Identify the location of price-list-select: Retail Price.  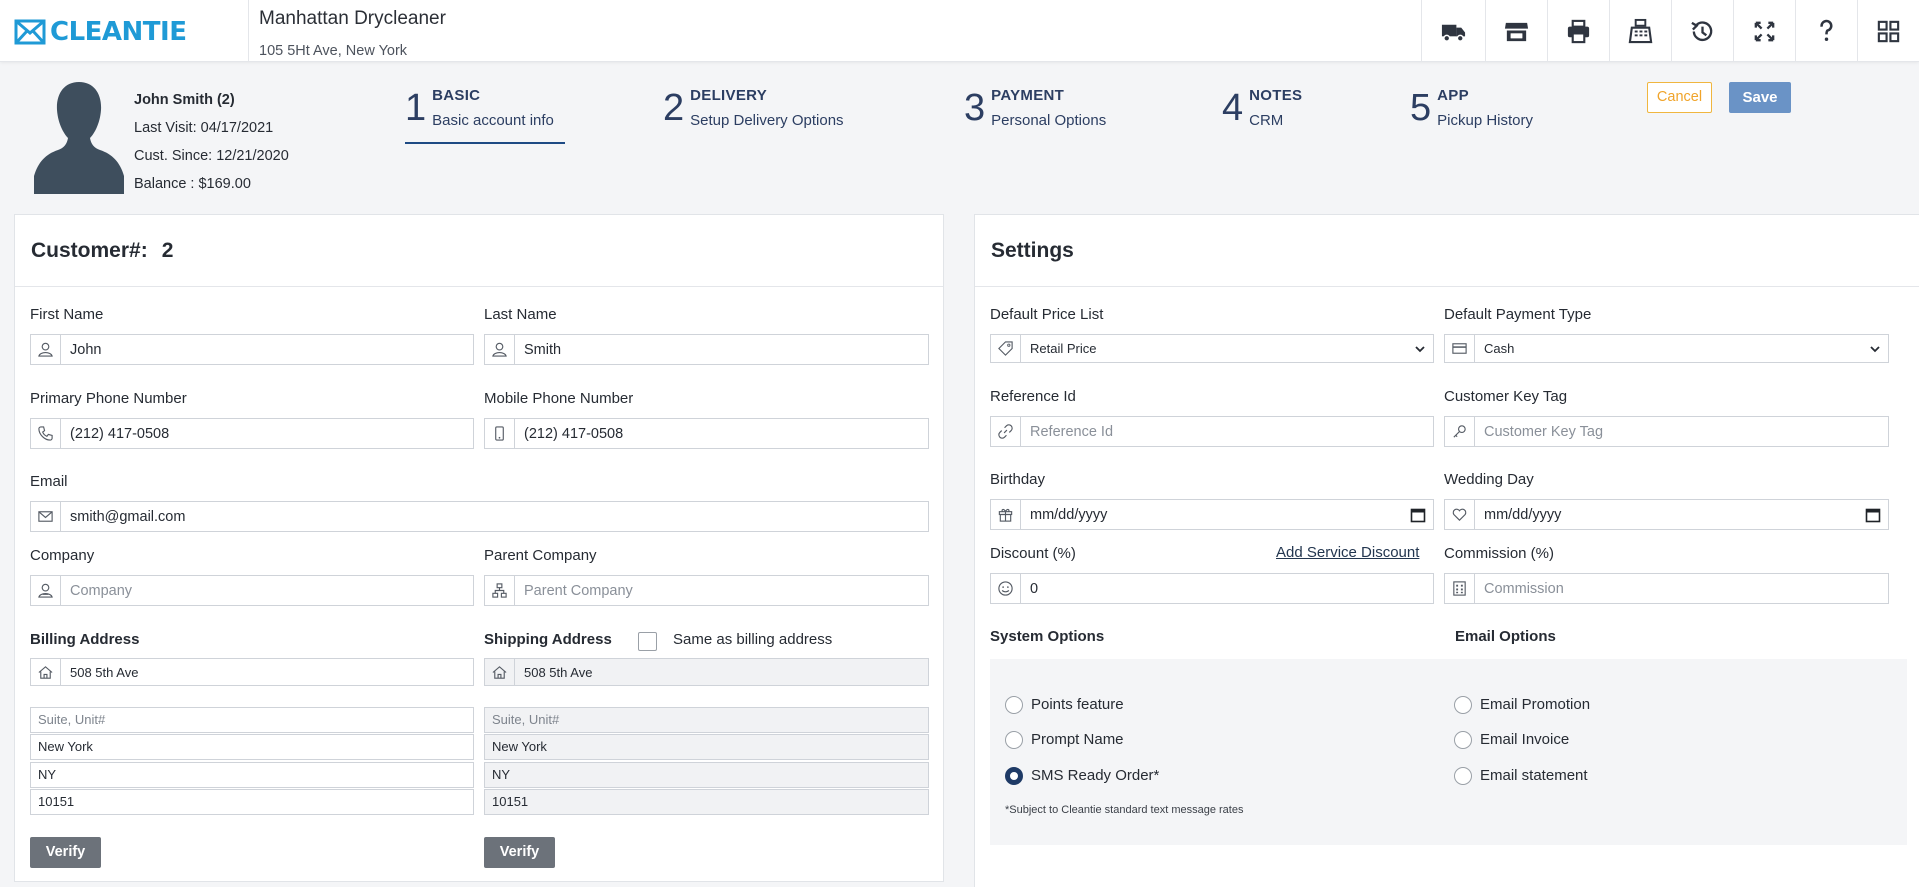
(1212, 348).